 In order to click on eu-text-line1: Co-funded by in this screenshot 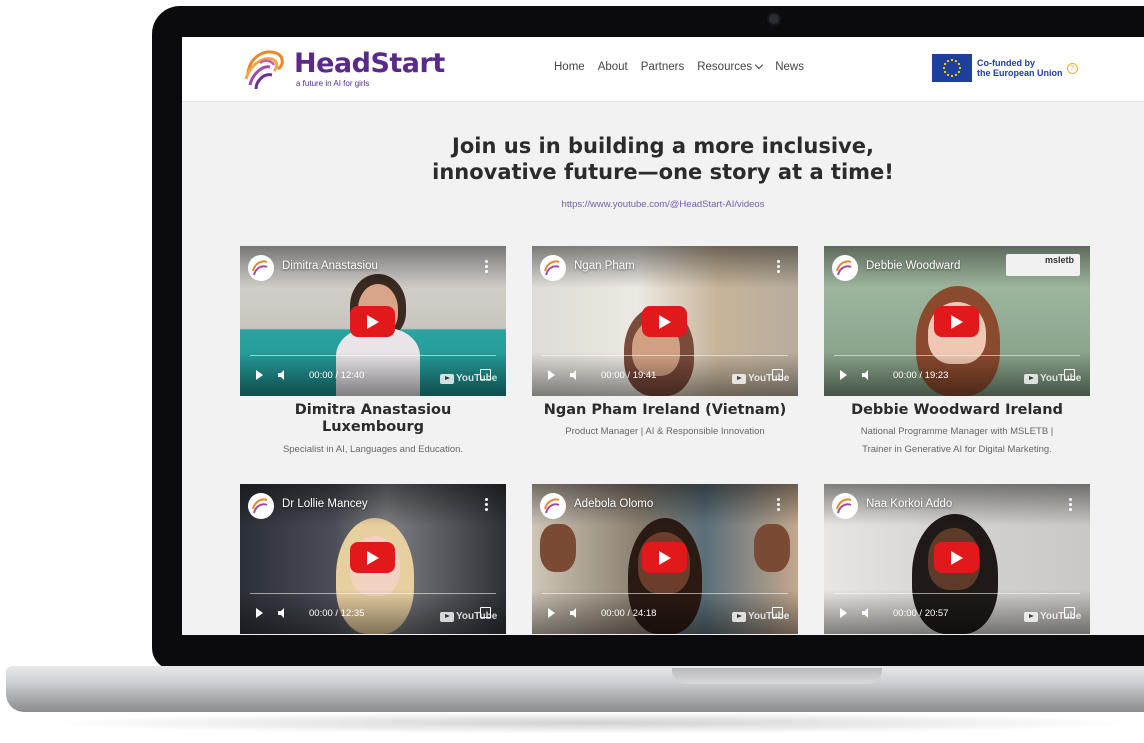, I will do `click(1006, 63)`.